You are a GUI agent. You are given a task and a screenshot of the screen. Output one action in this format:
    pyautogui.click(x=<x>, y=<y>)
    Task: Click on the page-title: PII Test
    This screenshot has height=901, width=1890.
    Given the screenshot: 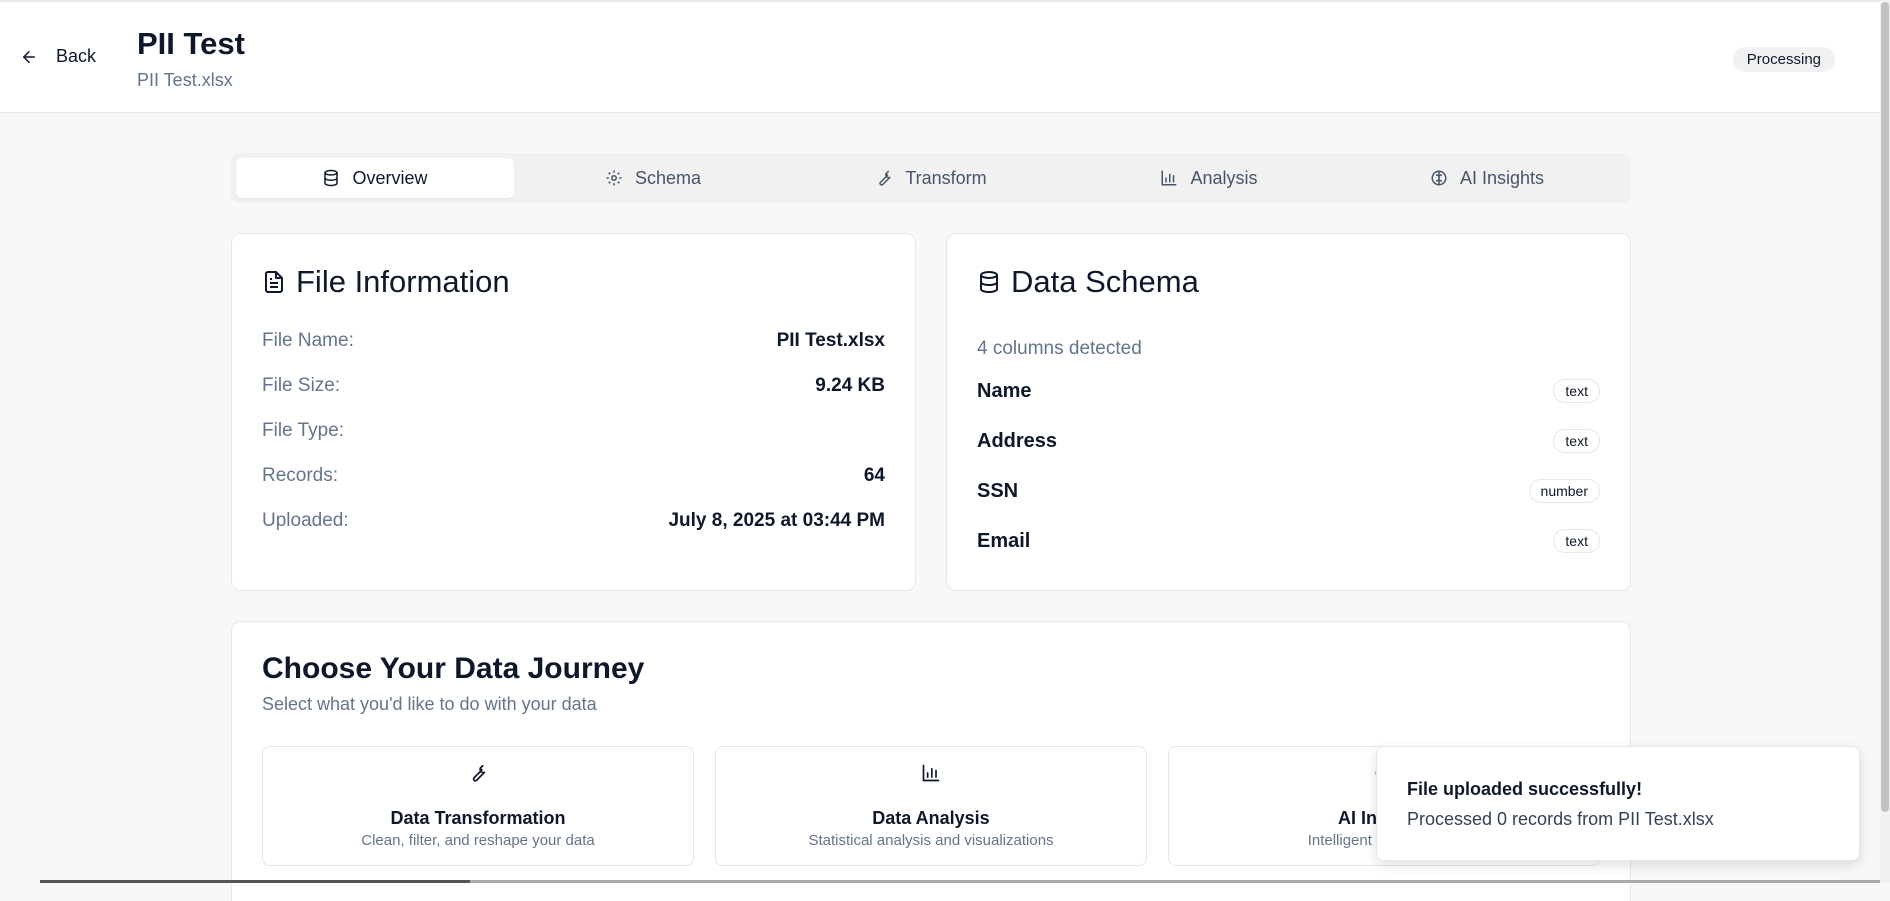 What is the action you would take?
    pyautogui.click(x=191, y=43)
    